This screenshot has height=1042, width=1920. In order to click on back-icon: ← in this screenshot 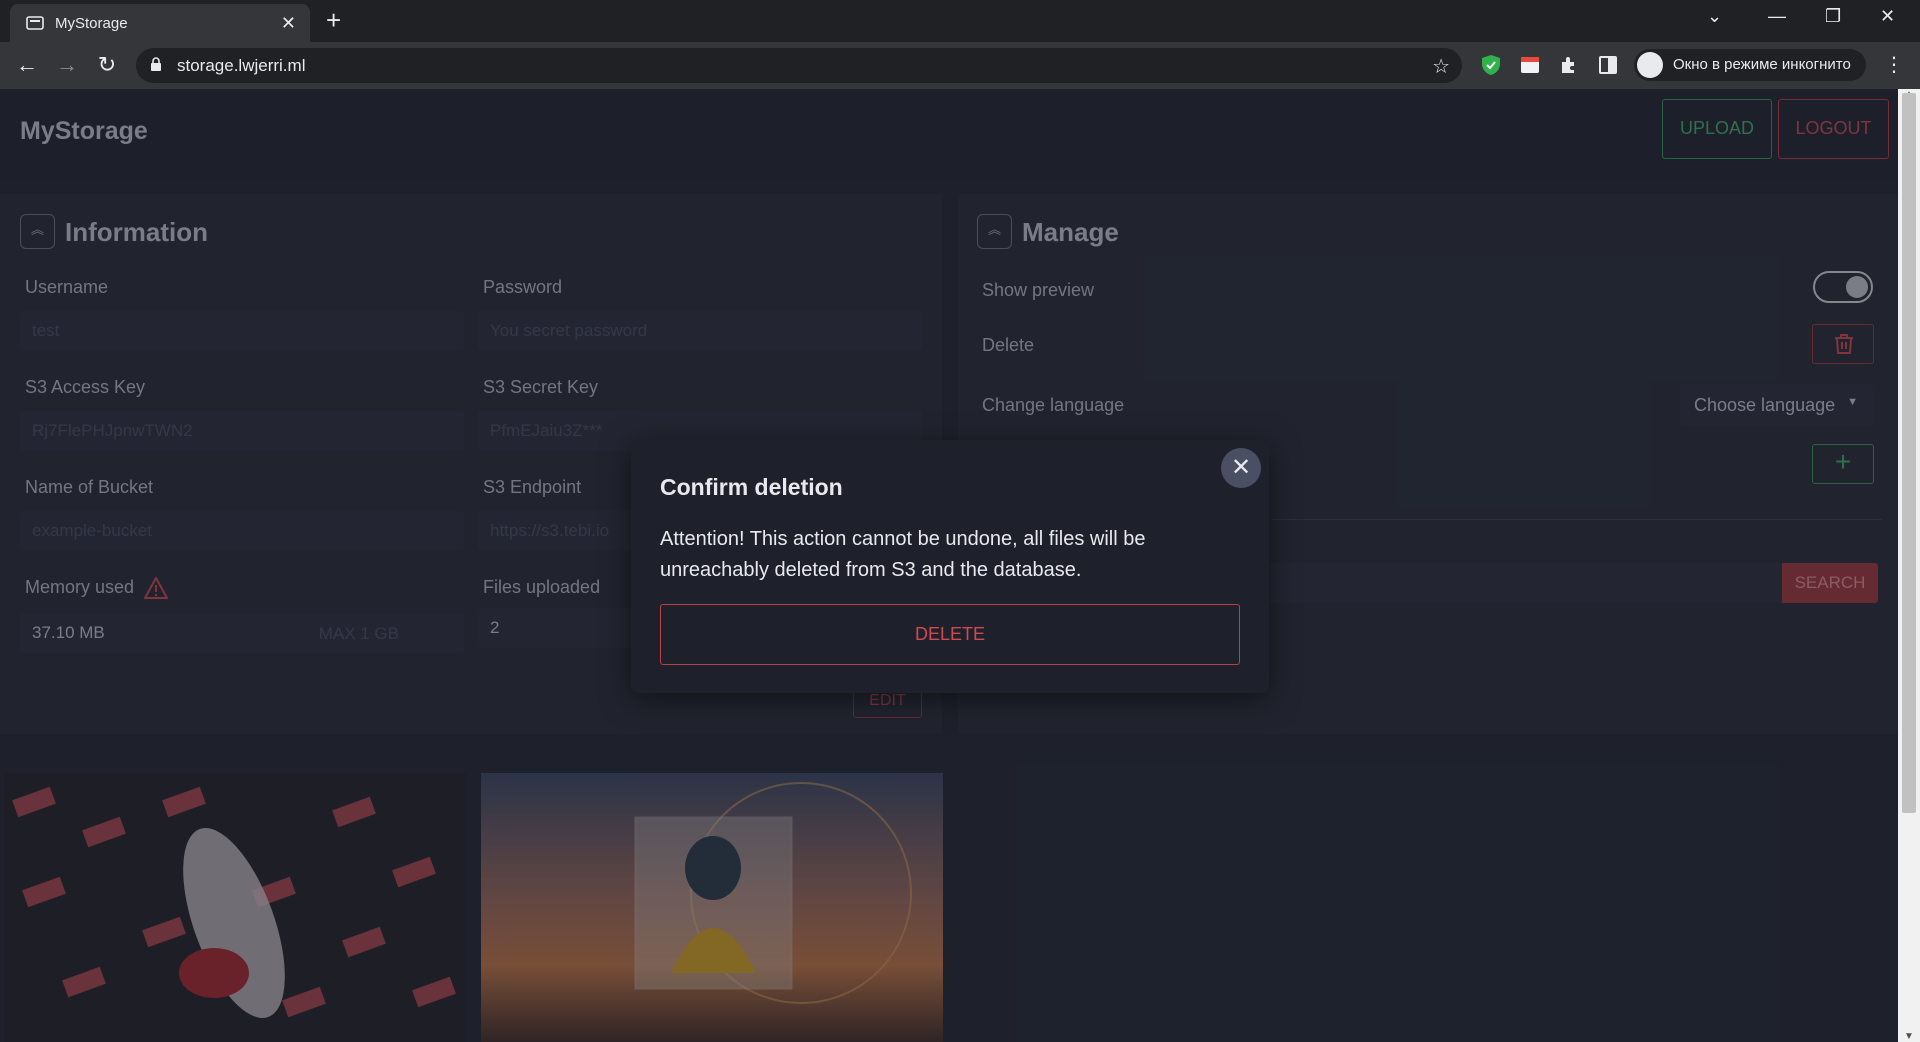, I will do `click(27, 65)`.